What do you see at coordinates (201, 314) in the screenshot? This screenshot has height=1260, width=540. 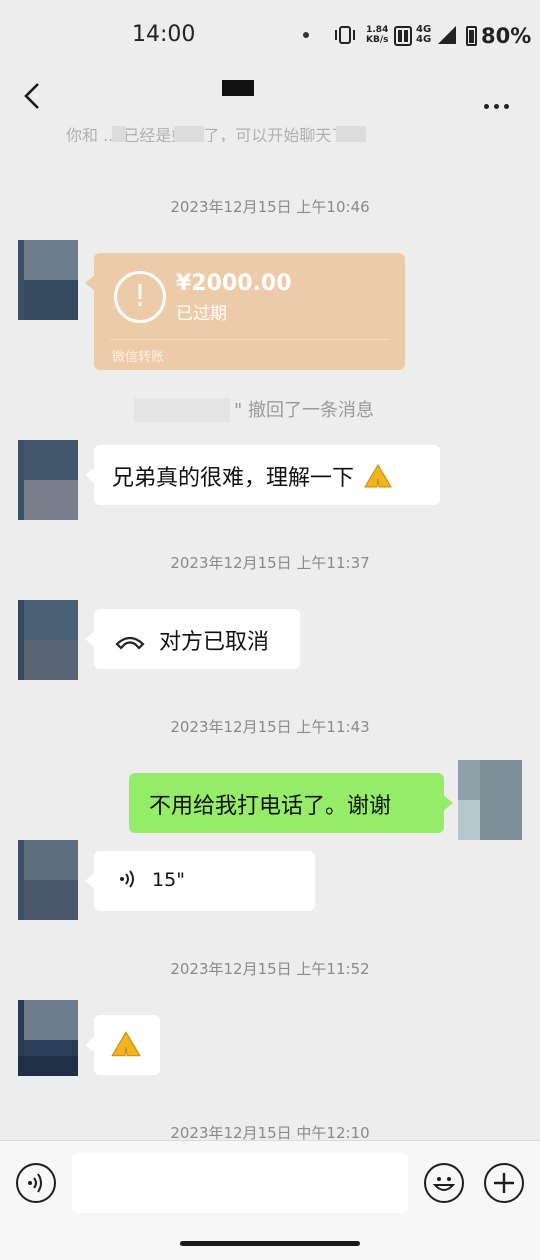 I see `transfer-status: 已过期` at bounding box center [201, 314].